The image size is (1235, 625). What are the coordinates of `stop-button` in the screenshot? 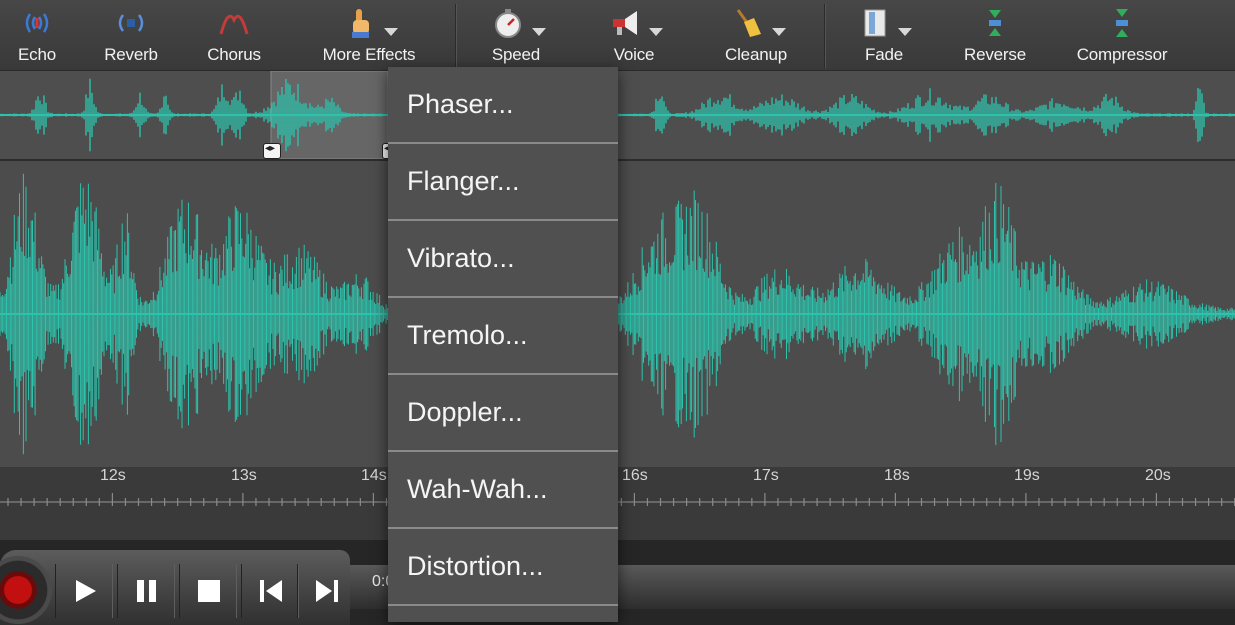 It's located at (208, 591).